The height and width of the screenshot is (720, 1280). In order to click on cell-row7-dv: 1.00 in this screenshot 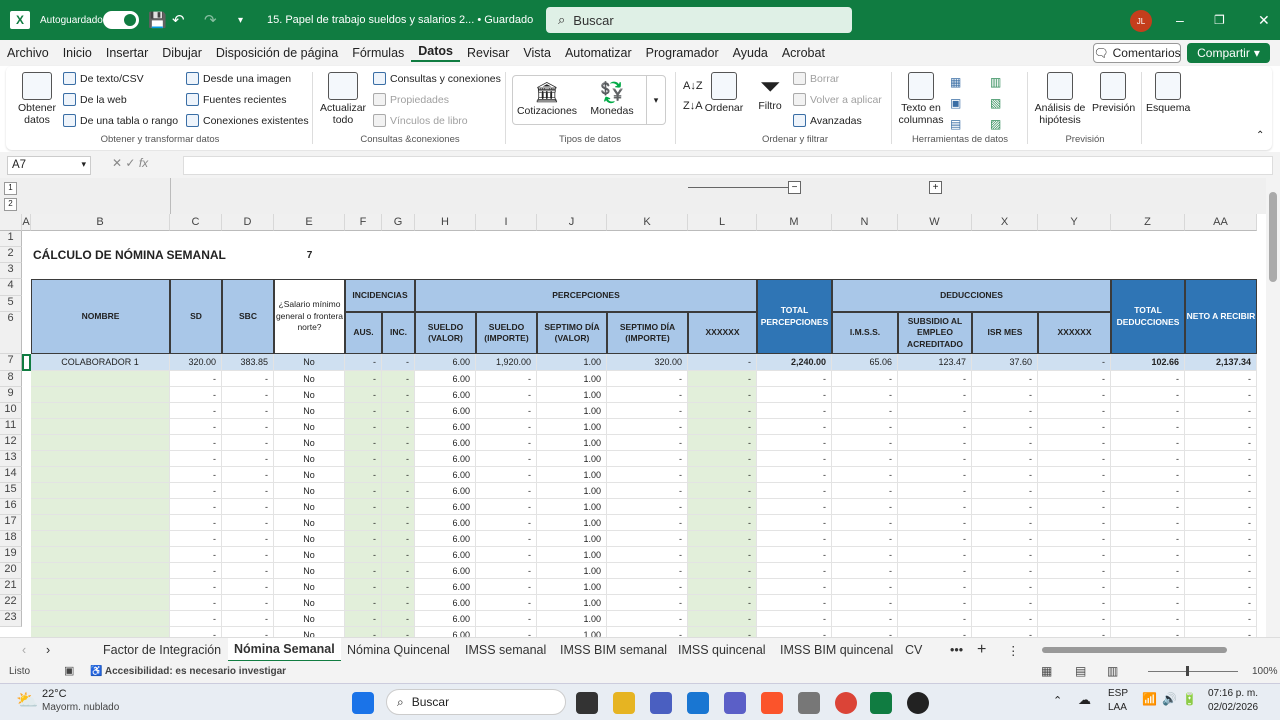, I will do `click(572, 362)`.